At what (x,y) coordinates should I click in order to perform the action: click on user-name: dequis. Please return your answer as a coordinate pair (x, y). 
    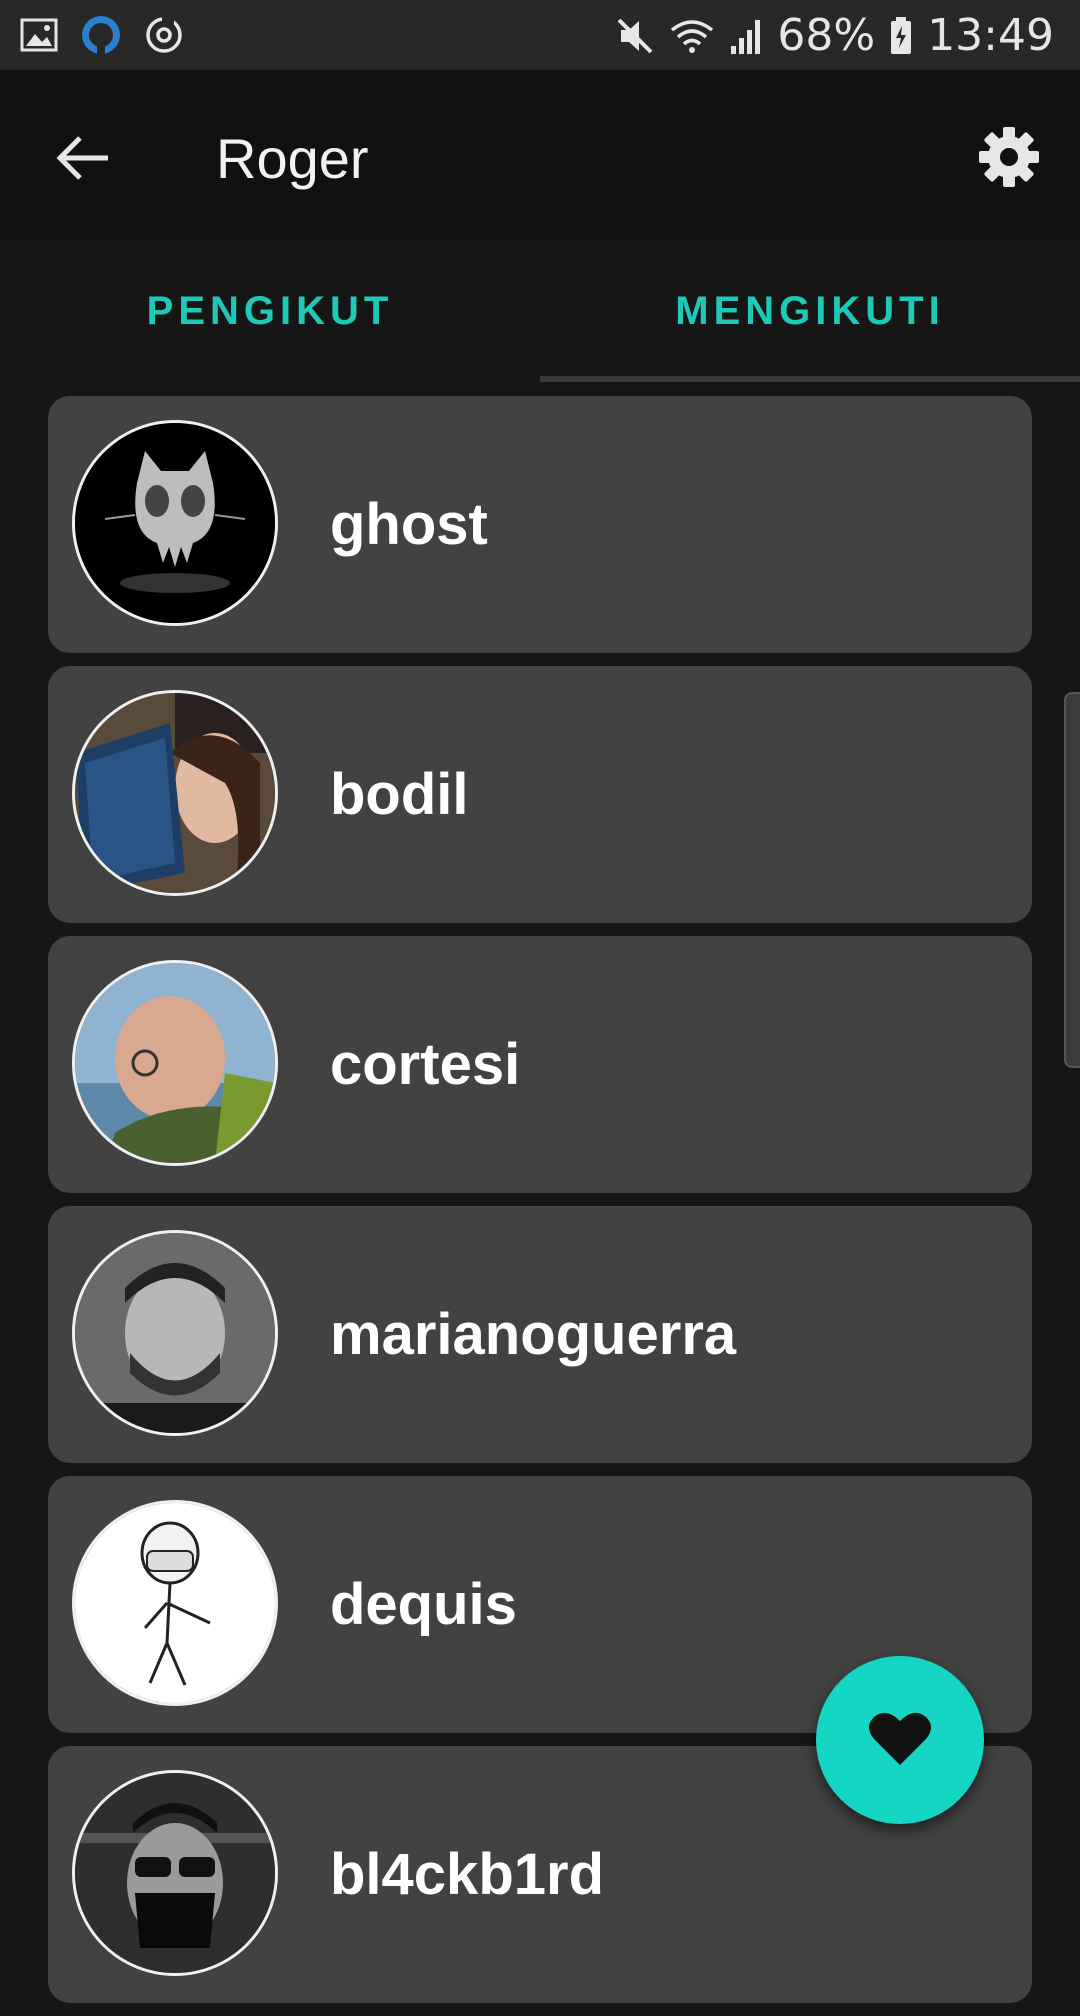
    Looking at the image, I should click on (423, 1604).